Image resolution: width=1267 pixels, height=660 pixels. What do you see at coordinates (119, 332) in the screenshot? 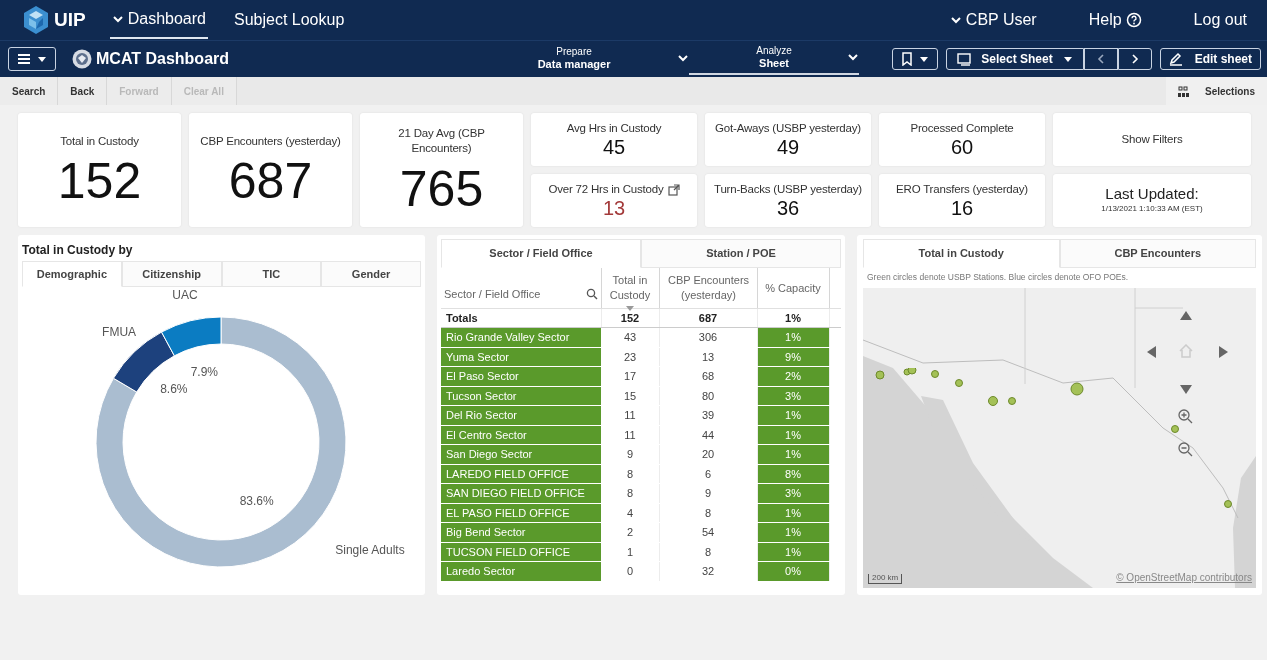
I see `category-label: FMUA` at bounding box center [119, 332].